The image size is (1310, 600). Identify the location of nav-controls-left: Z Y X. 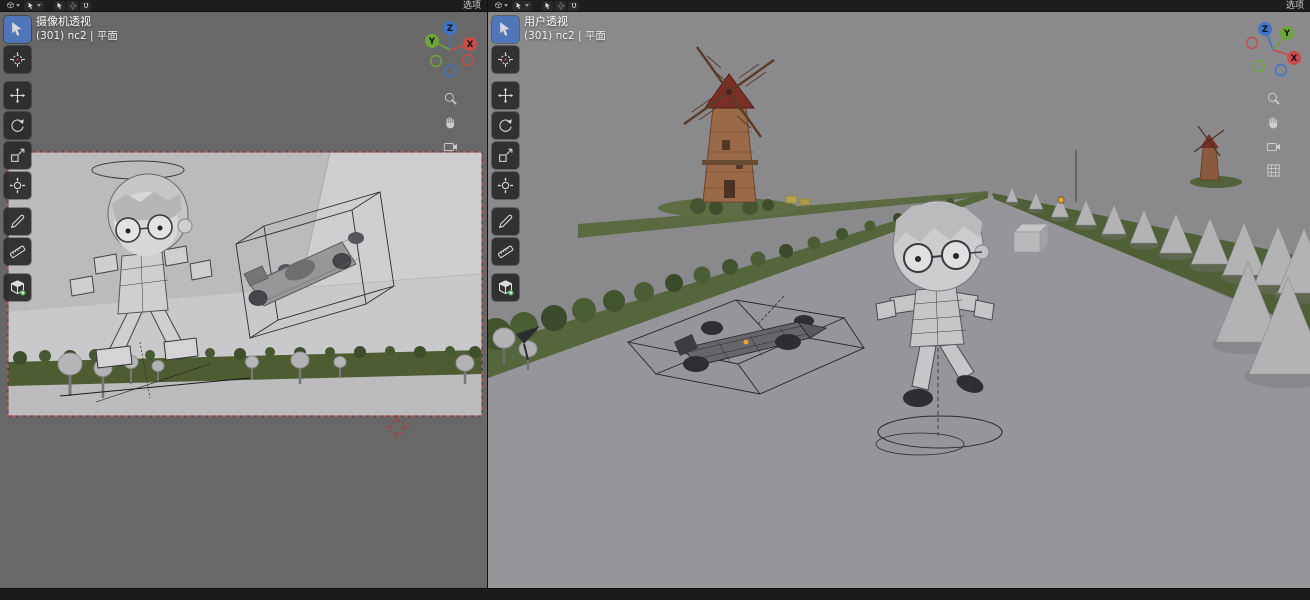
(450, 87).